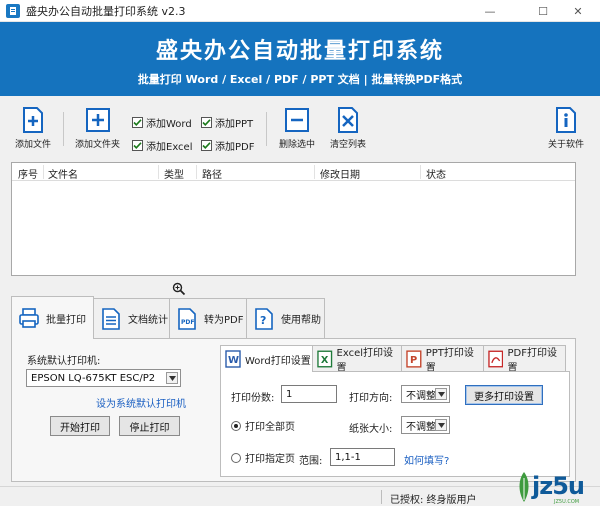 The image size is (600, 506). I want to click on radio-label: 打印全部页, so click(270, 427).